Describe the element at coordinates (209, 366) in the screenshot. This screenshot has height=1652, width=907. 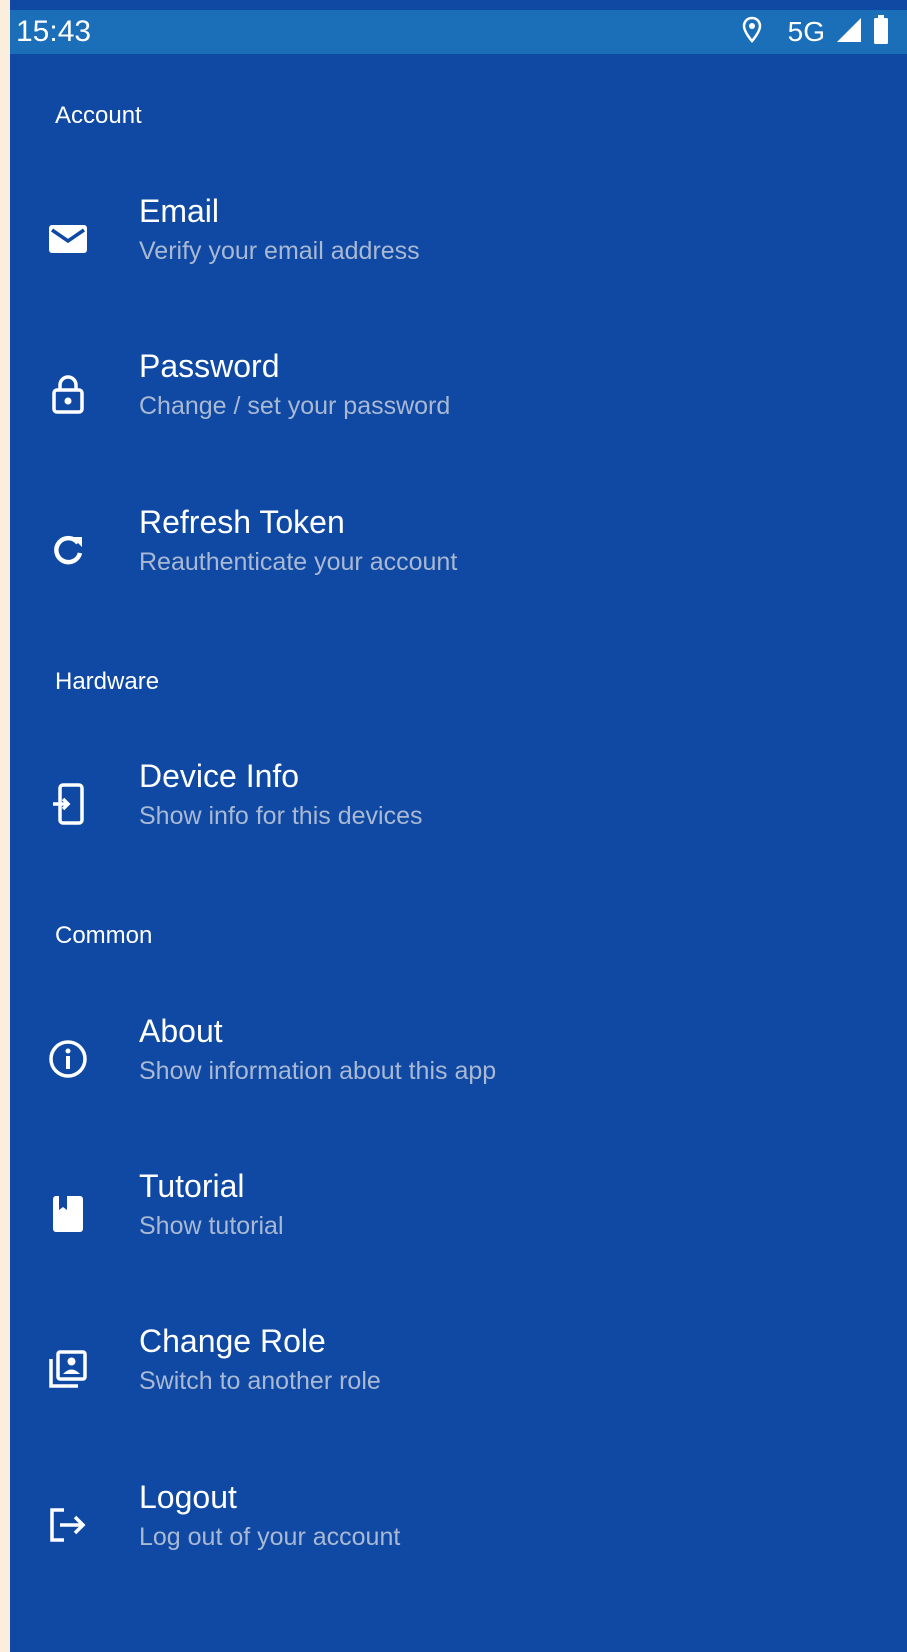
I see `item-title: Password` at that location.